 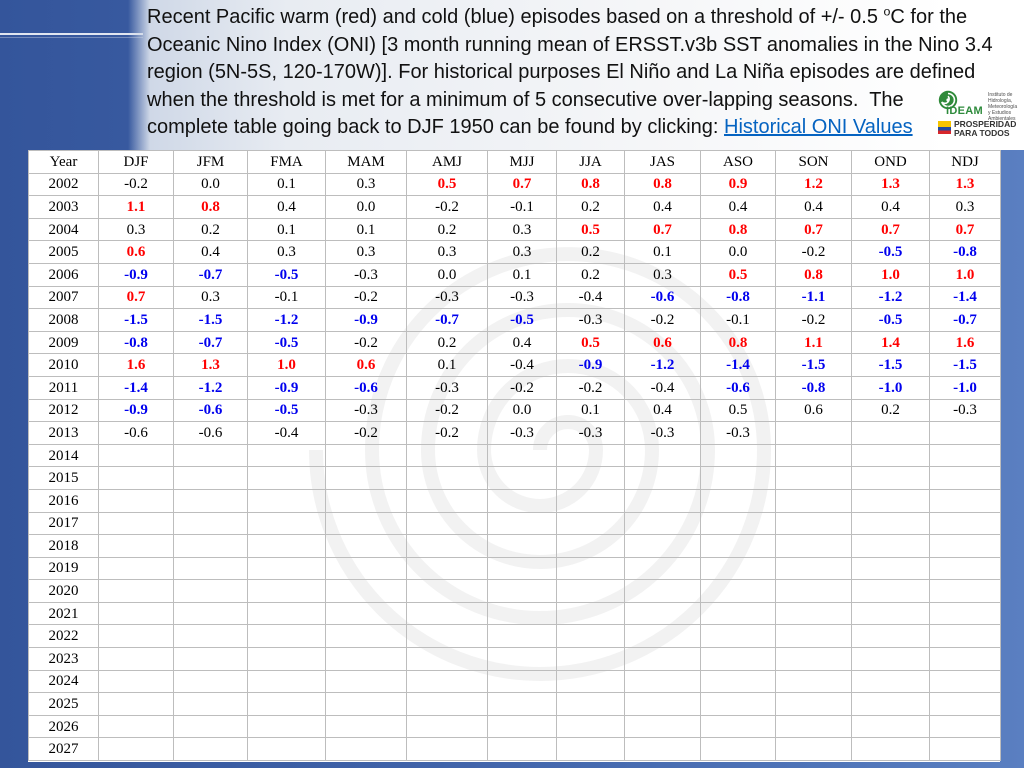 I want to click on oni-value-cell: -1.2, so click(x=286, y=320).